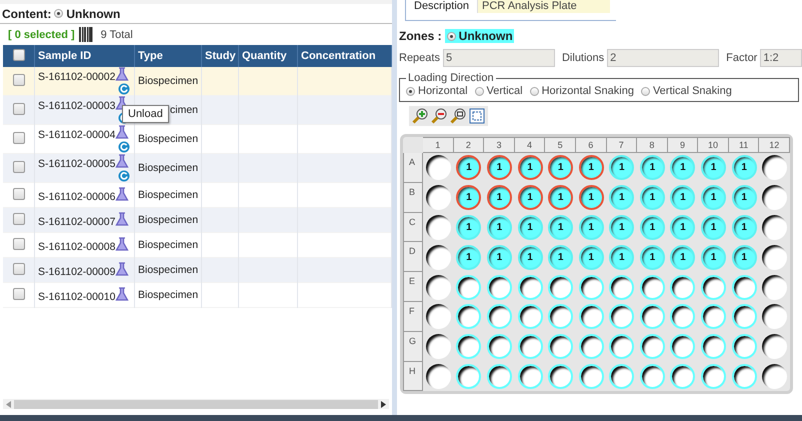 This screenshot has height=421, width=802. Describe the element at coordinates (413, 347) in the screenshot. I see `row-header: G` at that location.